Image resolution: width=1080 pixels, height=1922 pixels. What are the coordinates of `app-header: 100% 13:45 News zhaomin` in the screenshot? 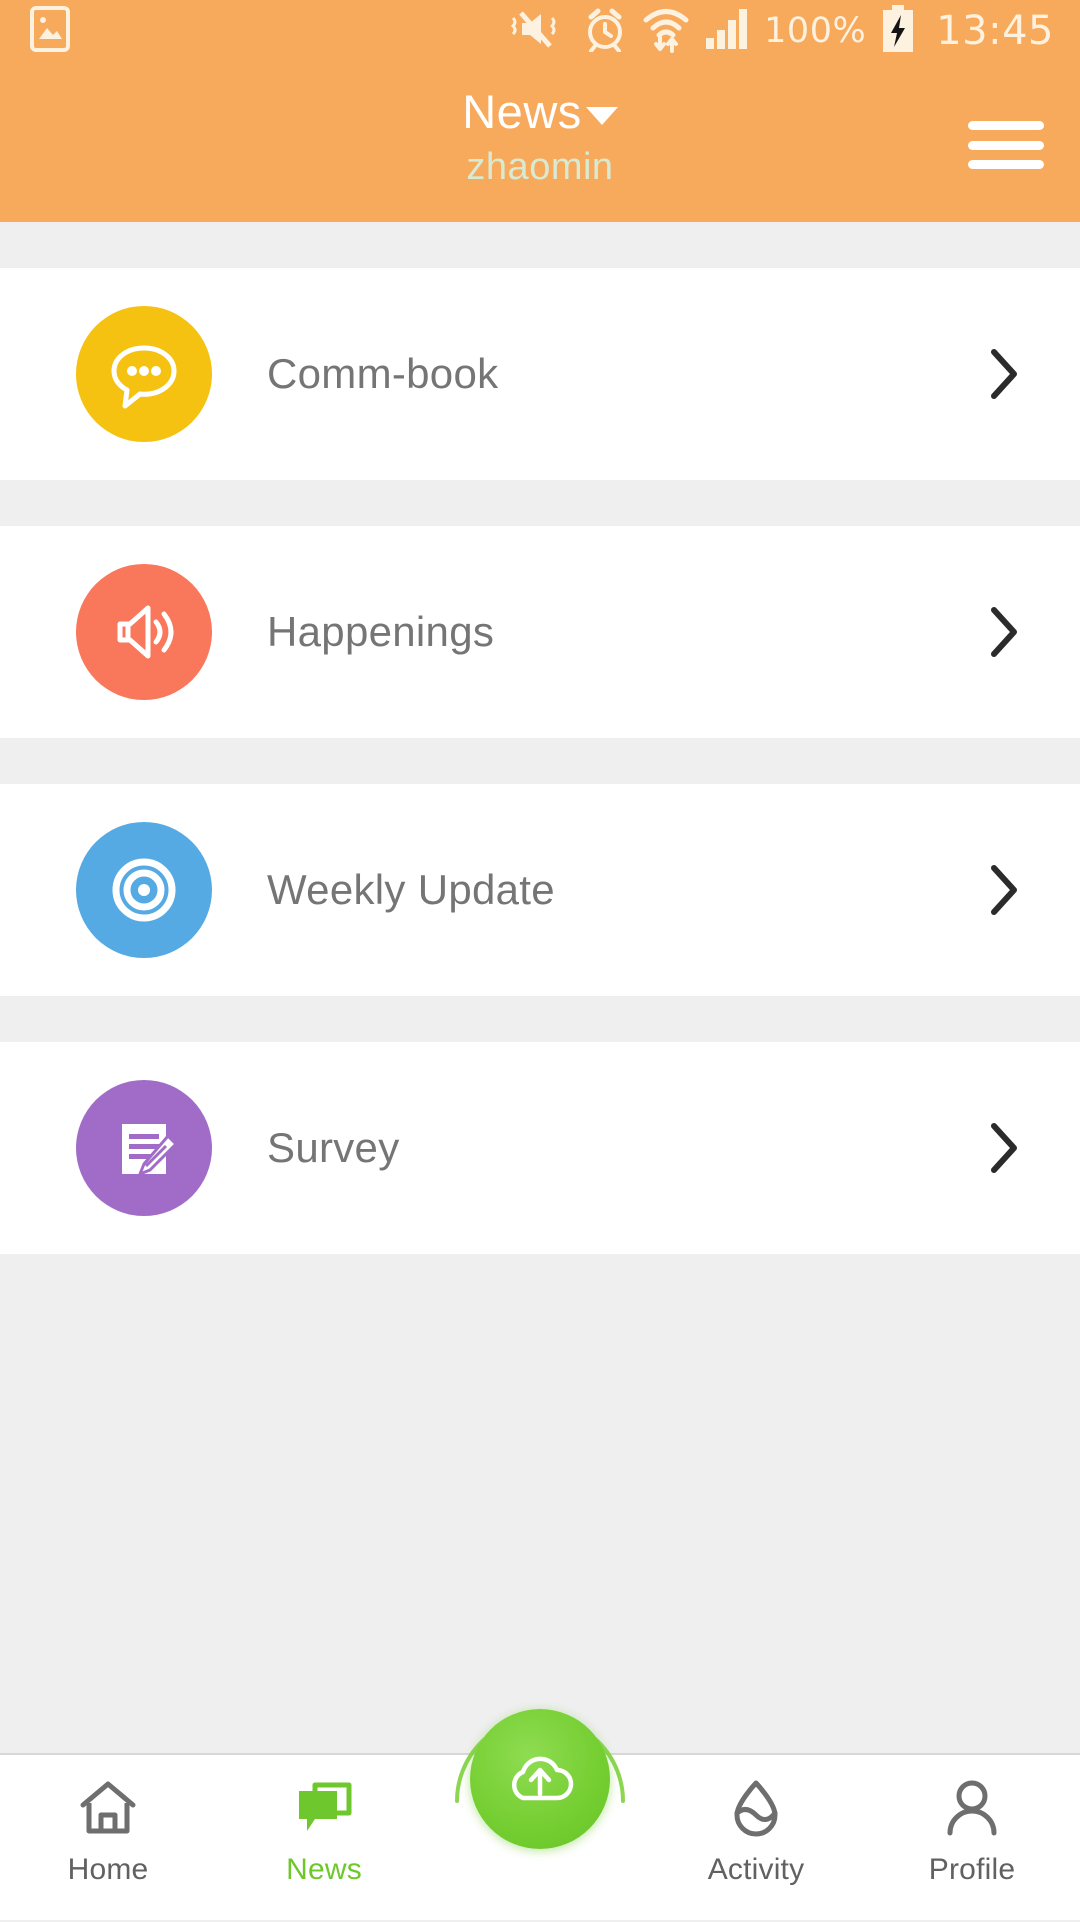 It's located at (540, 111).